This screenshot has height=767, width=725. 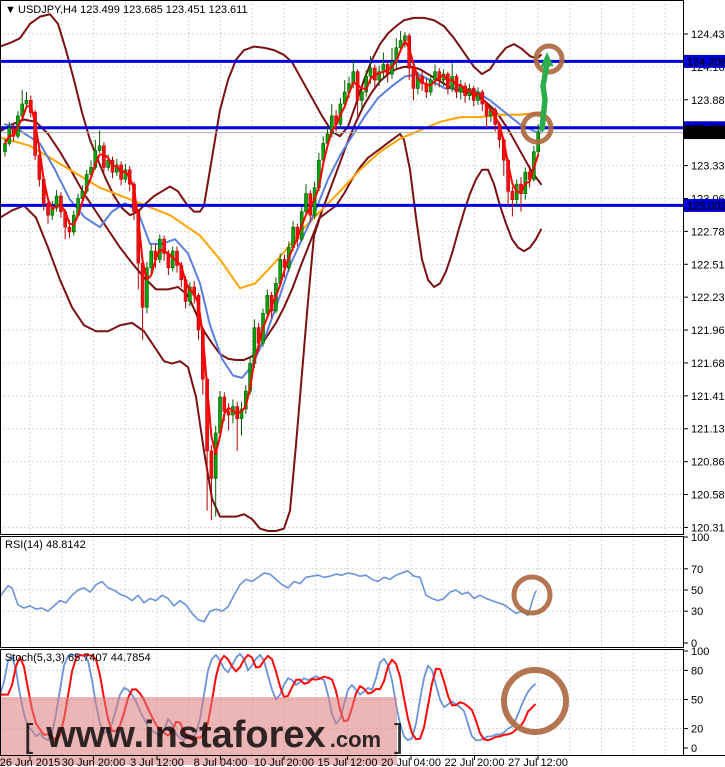 What do you see at coordinates (94, 762) in the screenshot?
I see `time-axis-label: 30 Jun 20:00` at bounding box center [94, 762].